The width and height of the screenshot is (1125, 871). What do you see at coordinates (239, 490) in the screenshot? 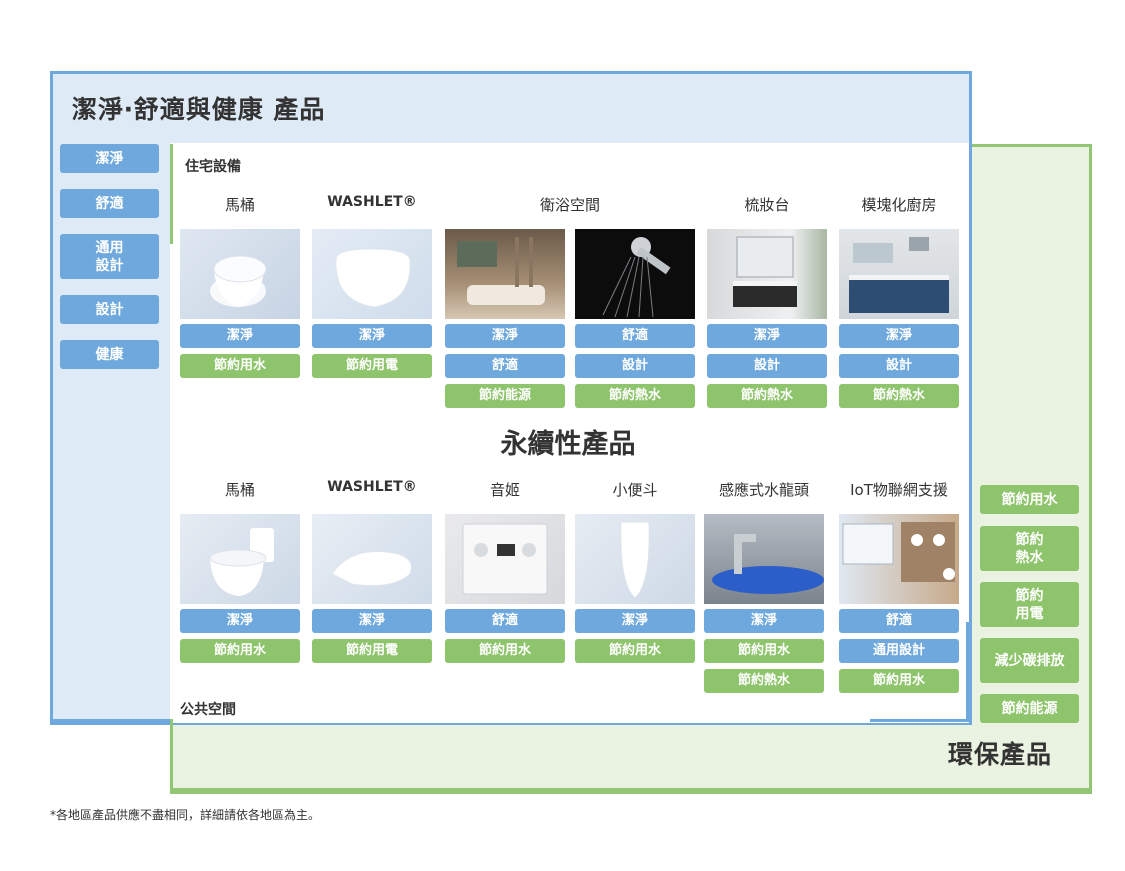
I see `public-header-toilet: 馬桶` at bounding box center [239, 490].